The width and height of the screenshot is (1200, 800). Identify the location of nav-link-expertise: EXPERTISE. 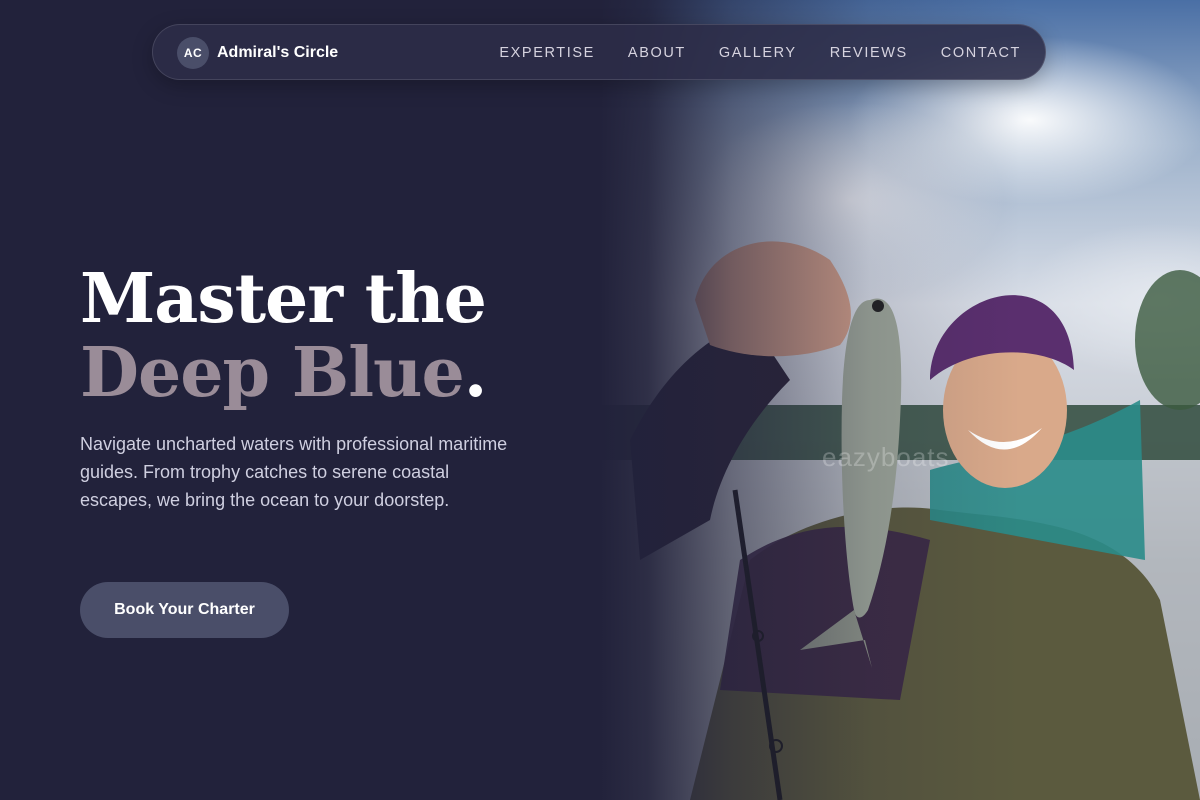
(547, 53).